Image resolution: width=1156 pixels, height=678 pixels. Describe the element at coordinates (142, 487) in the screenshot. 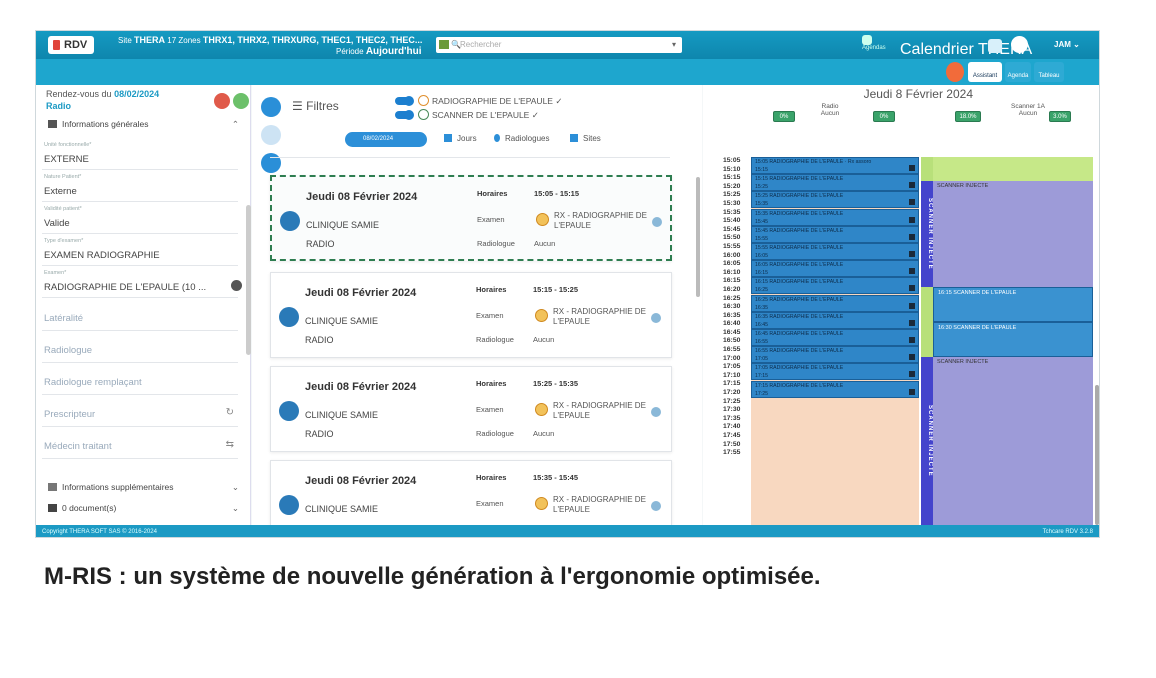

I see `section-supplementary-info: Informations supplémentaires ⌄` at that location.